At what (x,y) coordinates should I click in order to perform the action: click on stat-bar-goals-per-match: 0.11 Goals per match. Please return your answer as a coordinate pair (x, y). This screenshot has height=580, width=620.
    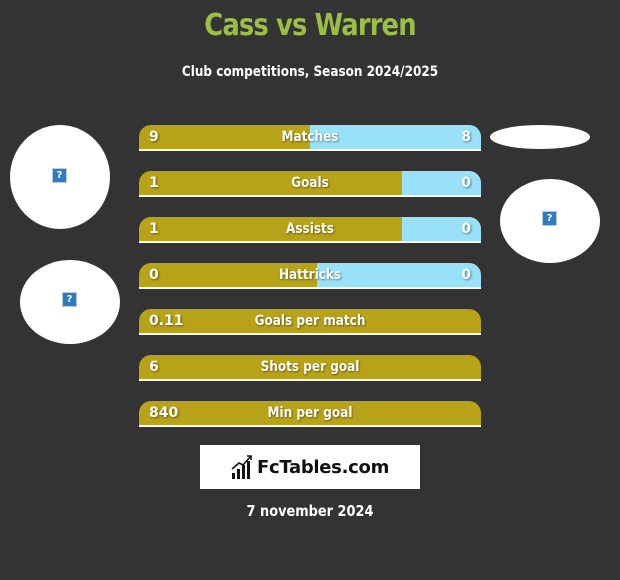
    Looking at the image, I should click on (310, 322).